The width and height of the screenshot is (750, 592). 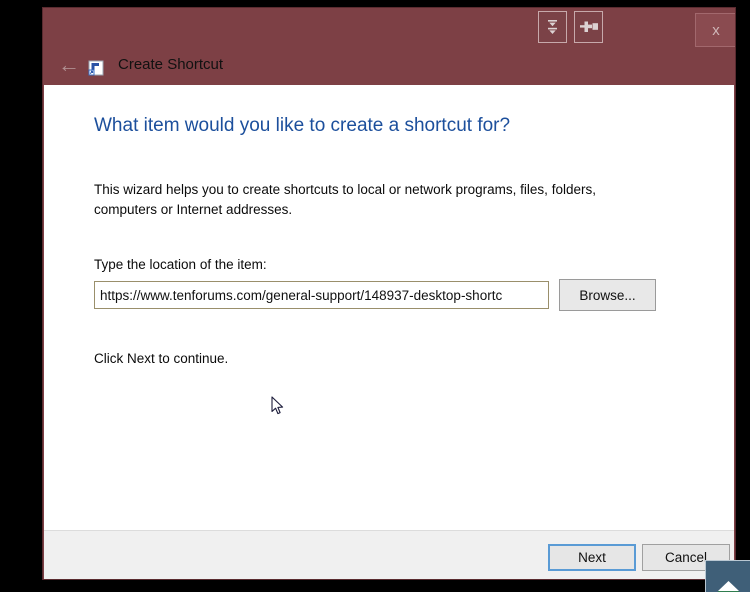 I want to click on next-button: Next, so click(x=592, y=557).